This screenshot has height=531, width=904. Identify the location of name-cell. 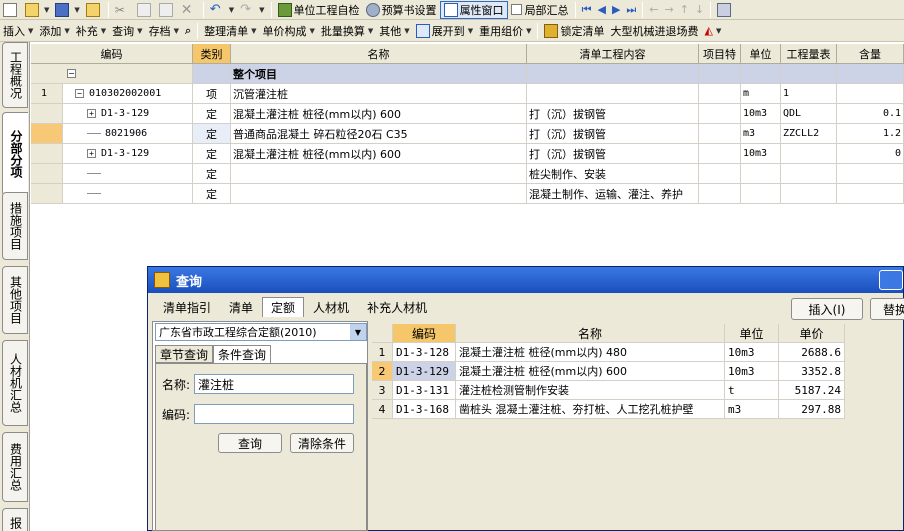
(379, 174).